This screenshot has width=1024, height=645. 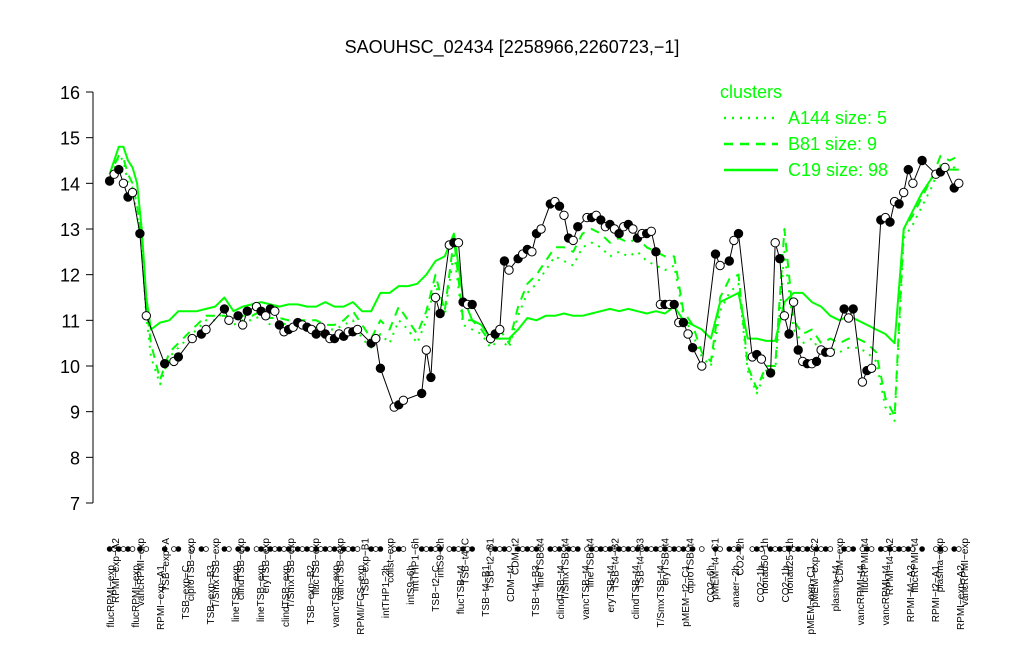 What do you see at coordinates (511, 583) in the screenshot?
I see `x-tick-label: CDM−t4` at bounding box center [511, 583].